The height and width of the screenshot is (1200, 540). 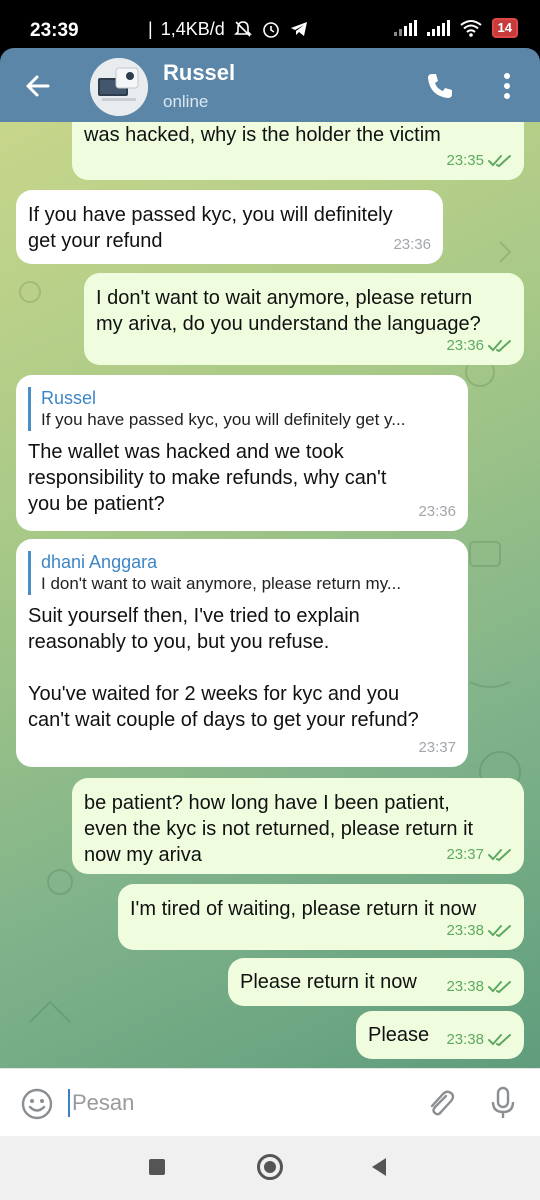 I want to click on microphone-icon, so click(x=503, y=1103).